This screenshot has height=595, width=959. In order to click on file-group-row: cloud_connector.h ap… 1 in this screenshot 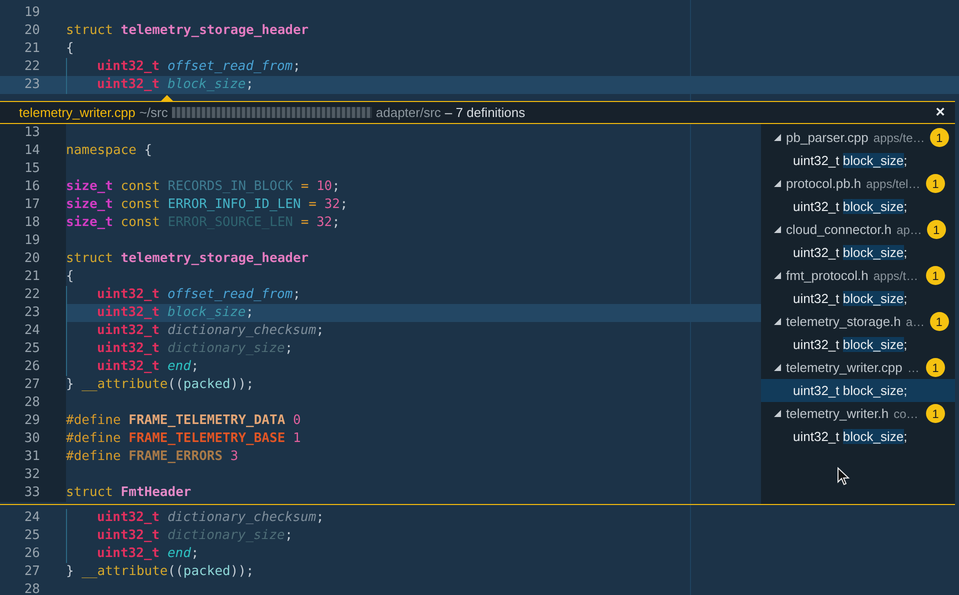, I will do `click(858, 229)`.